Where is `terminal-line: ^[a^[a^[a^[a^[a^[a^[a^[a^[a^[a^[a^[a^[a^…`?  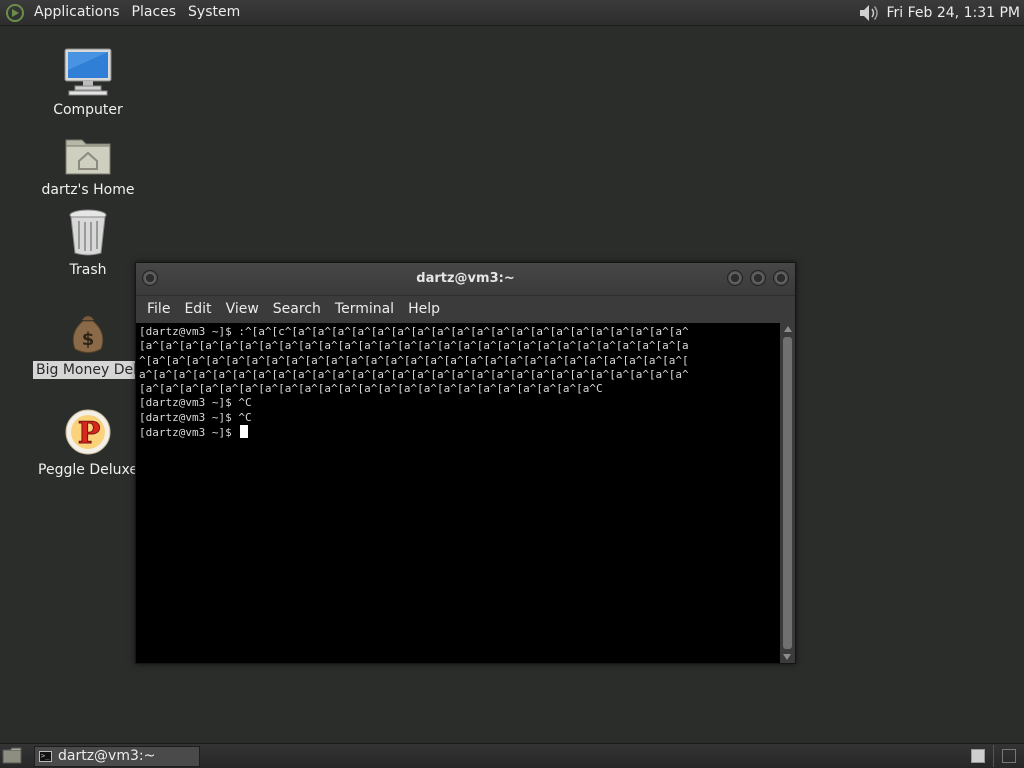 terminal-line: ^[a^[a^[a^[a^[a^[a^[a^[a^[a^[a^[a^[a^[a^… is located at coordinates (414, 360).